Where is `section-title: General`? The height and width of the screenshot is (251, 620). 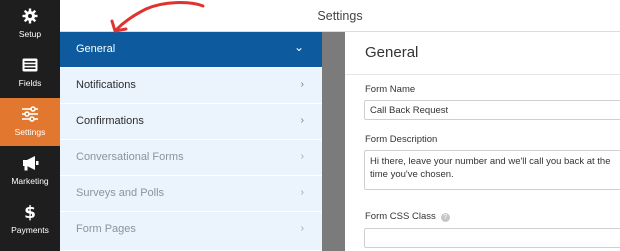
section-title: General is located at coordinates (392, 52).